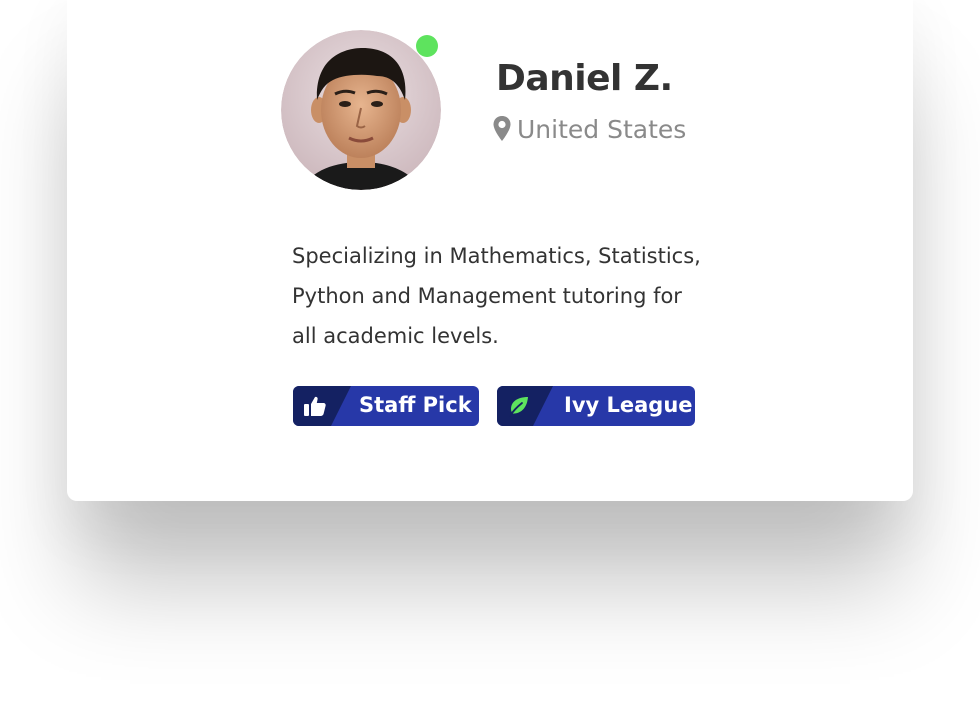 This screenshot has width=980, height=704. What do you see at coordinates (518, 407) in the screenshot?
I see `leaf-icon` at bounding box center [518, 407].